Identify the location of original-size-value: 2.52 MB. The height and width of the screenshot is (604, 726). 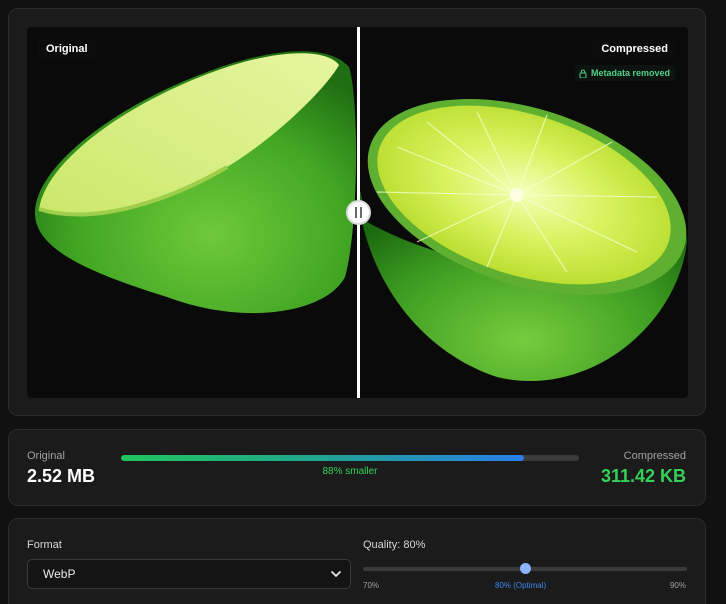
(61, 476).